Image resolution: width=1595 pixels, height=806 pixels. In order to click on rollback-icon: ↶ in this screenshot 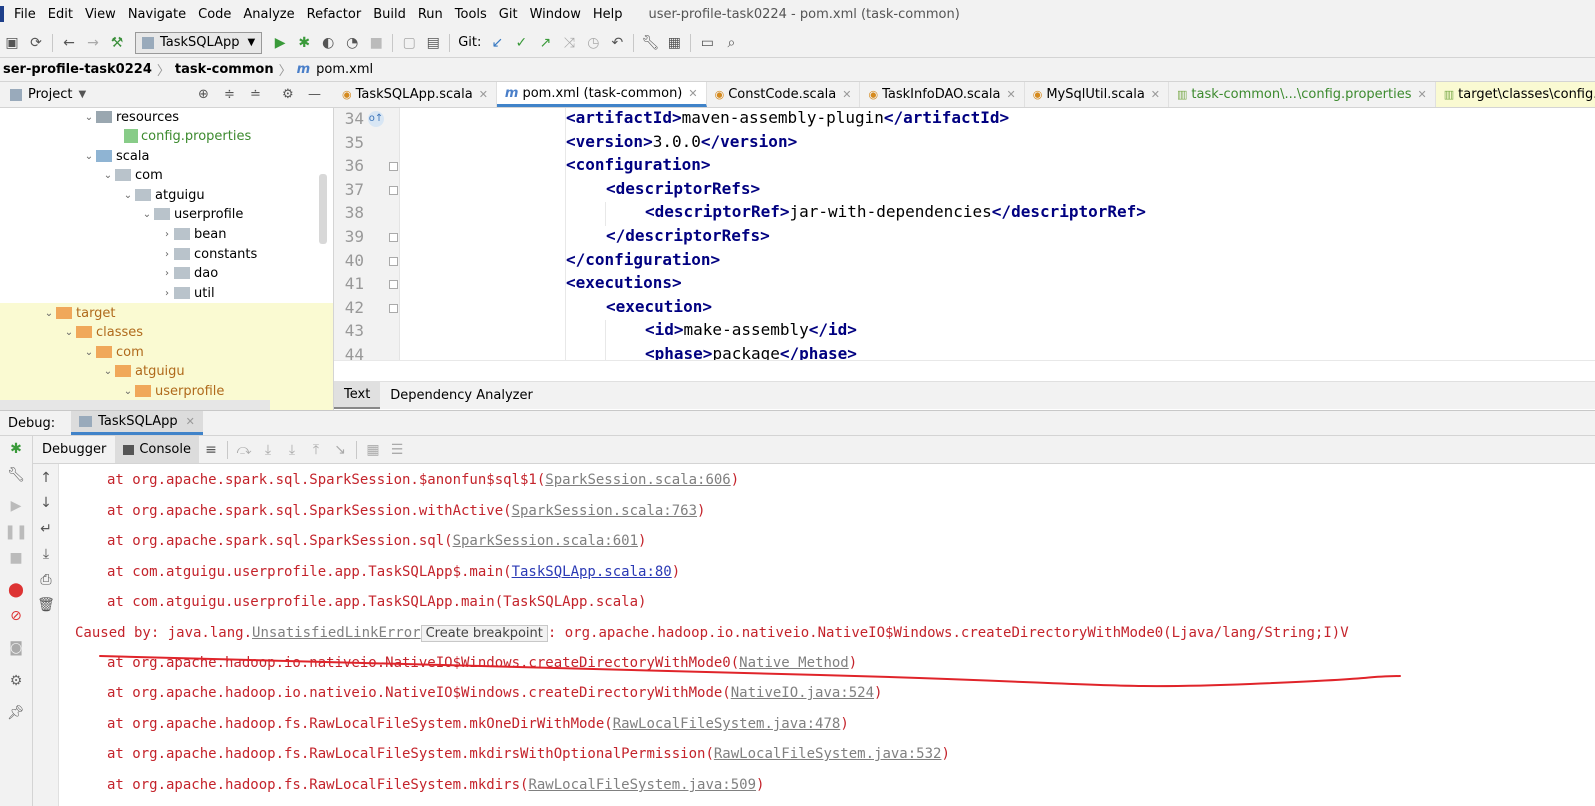, I will do `click(617, 43)`.